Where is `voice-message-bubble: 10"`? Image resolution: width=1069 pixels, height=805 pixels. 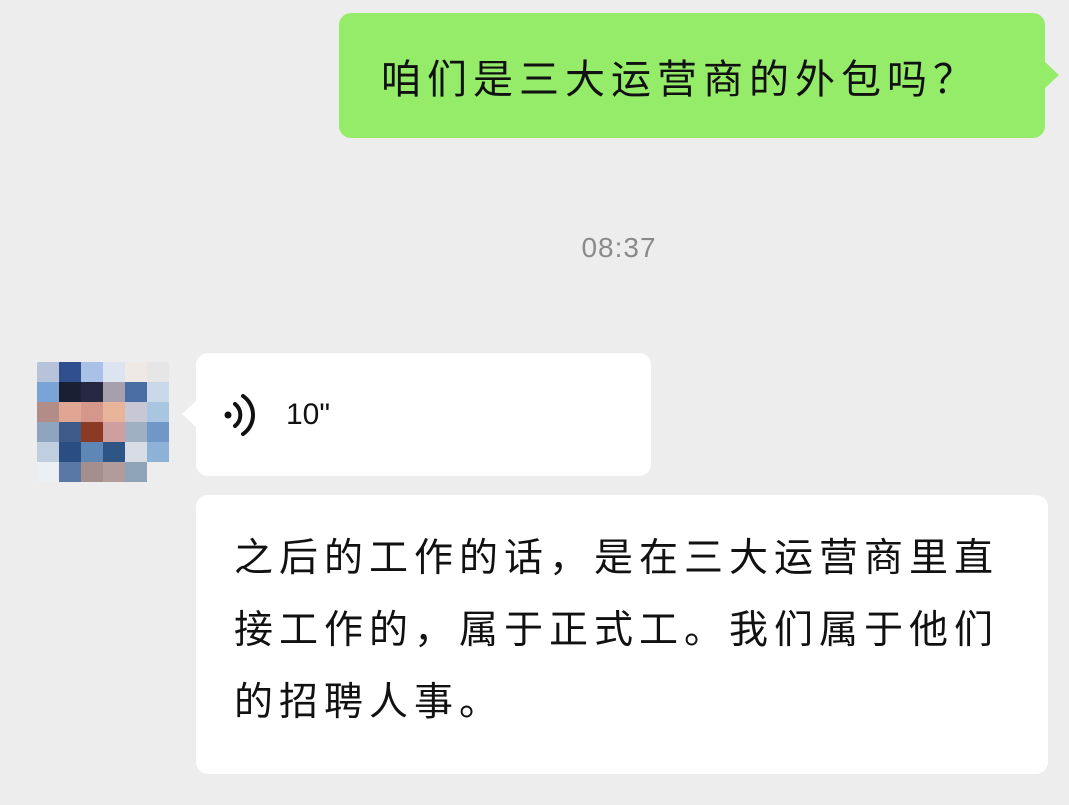
voice-message-bubble: 10" is located at coordinates (416, 414).